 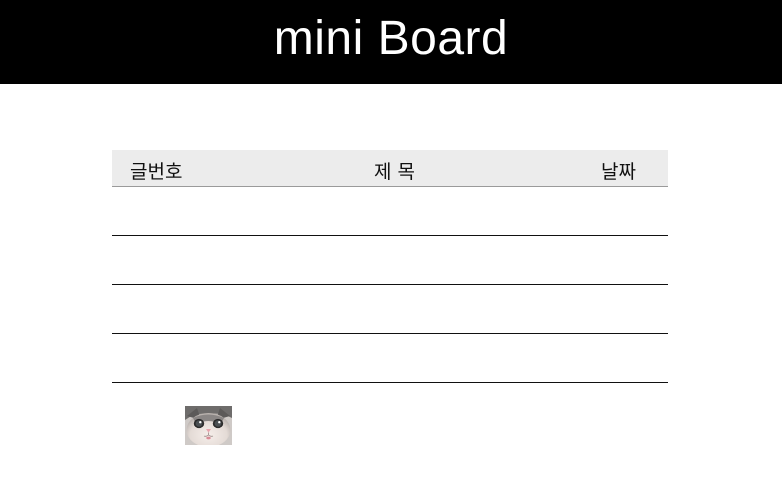 I want to click on column-header-number: 글번호, so click(x=156, y=172).